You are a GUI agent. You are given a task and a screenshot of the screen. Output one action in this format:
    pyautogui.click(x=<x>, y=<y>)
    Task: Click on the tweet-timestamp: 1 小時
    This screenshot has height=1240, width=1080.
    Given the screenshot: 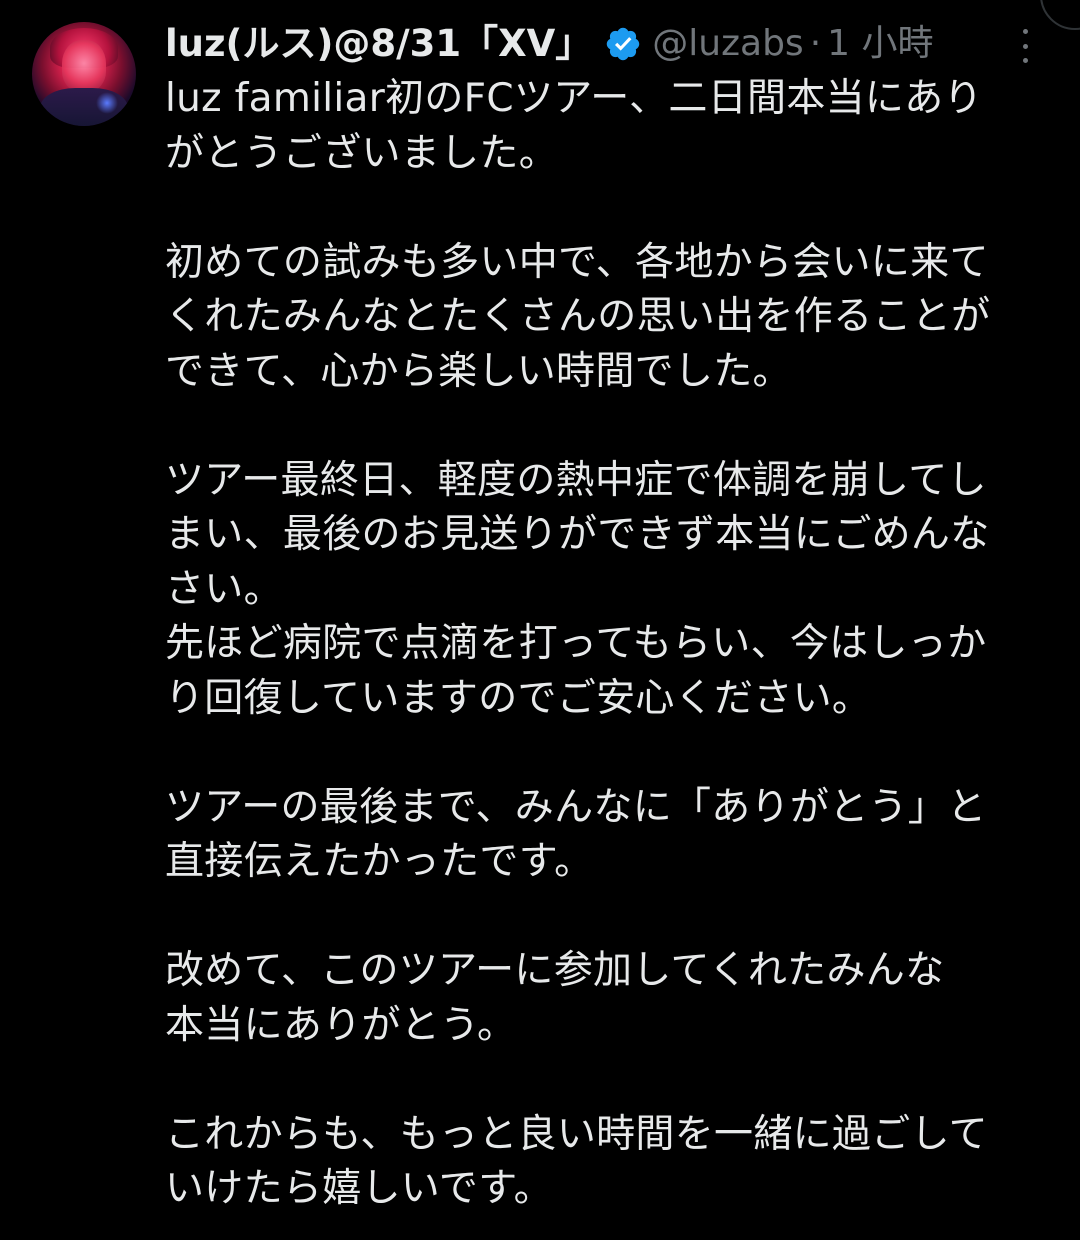 What is the action you would take?
    pyautogui.click(x=880, y=44)
    